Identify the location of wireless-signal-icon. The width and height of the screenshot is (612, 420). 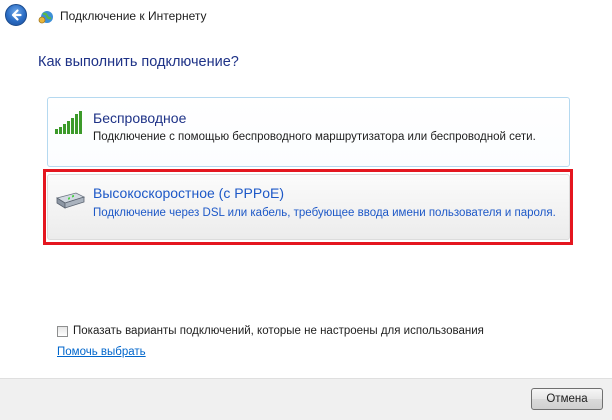
(68, 122).